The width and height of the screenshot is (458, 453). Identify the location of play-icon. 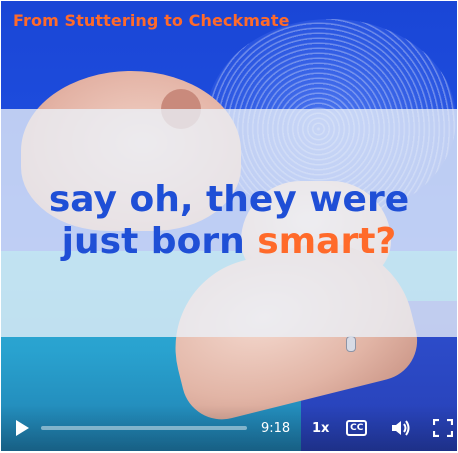
(22, 428).